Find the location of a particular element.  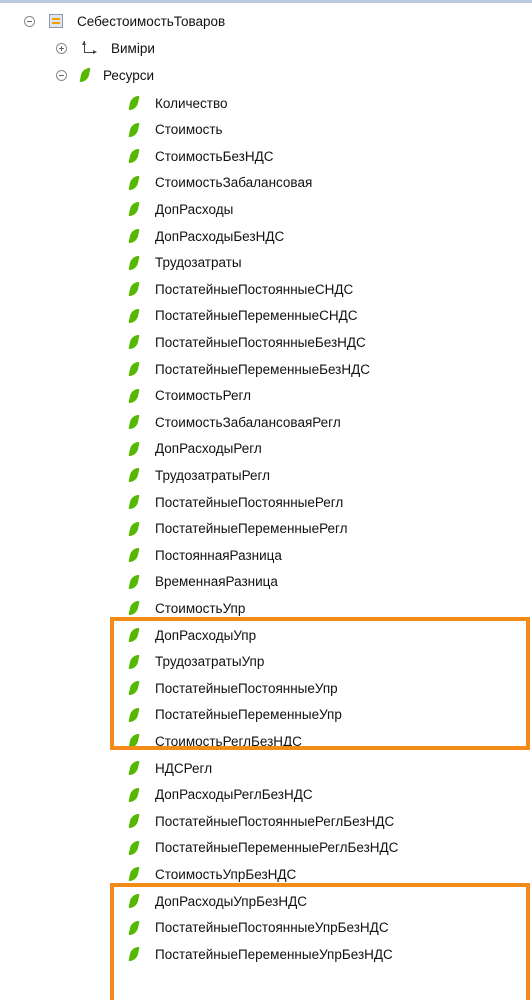

tree-node-label: СтоимостьБезНДС is located at coordinates (214, 156).